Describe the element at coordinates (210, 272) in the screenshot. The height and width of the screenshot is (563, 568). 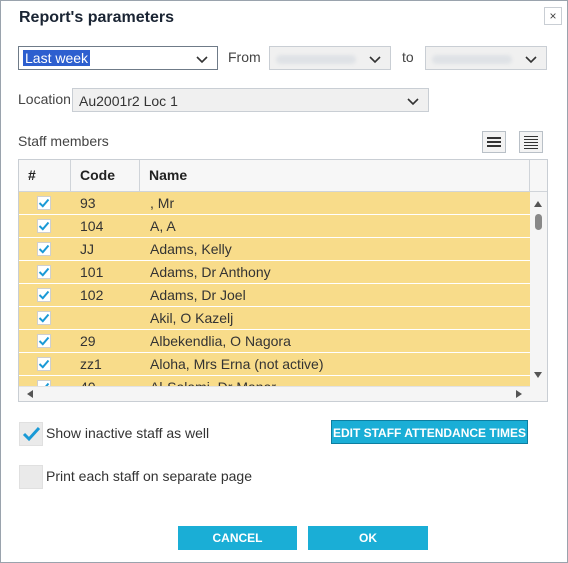
I see `row-name: Adams, Dr Anthony` at that location.